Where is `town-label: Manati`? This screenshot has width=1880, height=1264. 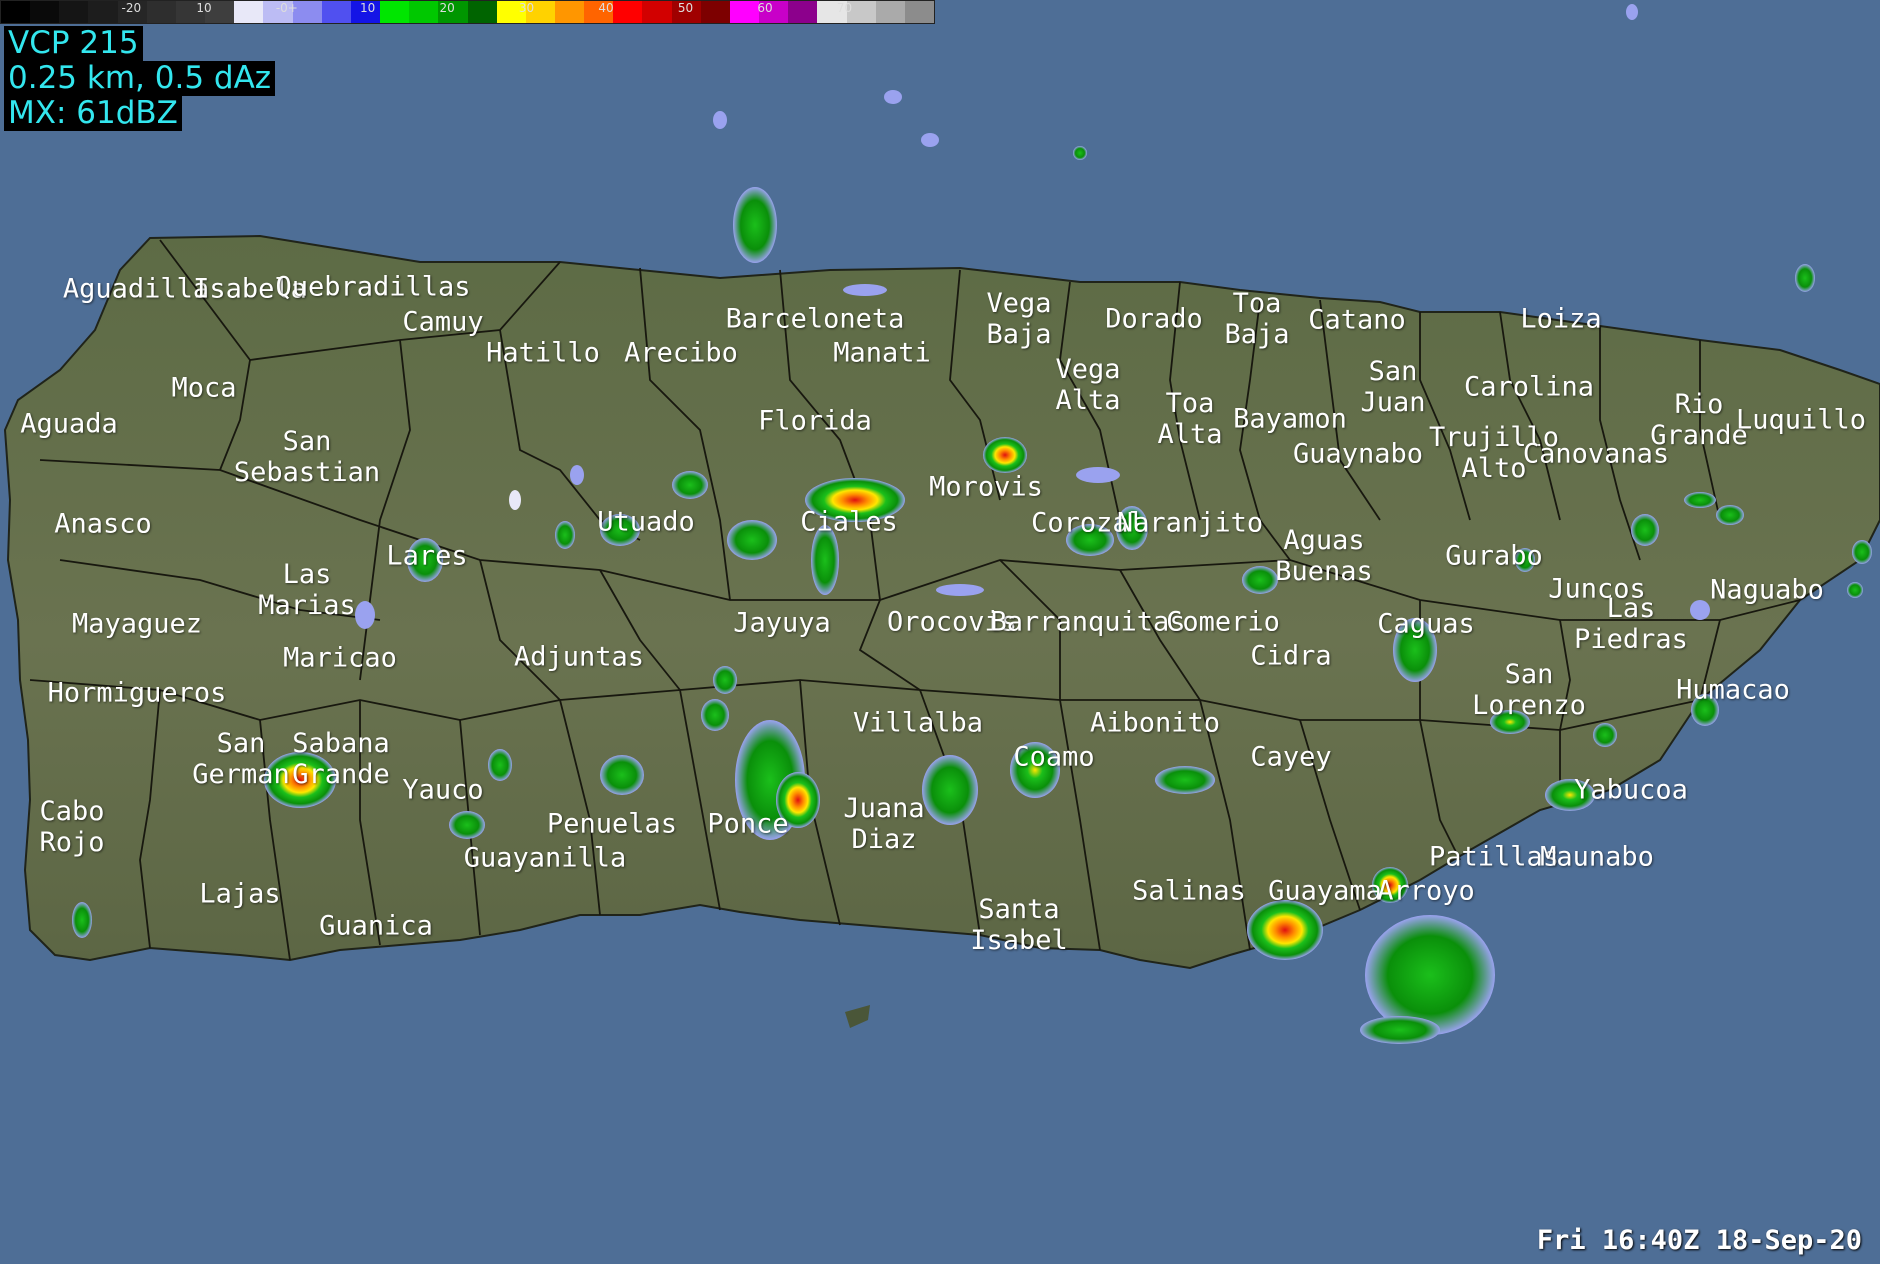
town-label: Manati is located at coordinates (882, 353).